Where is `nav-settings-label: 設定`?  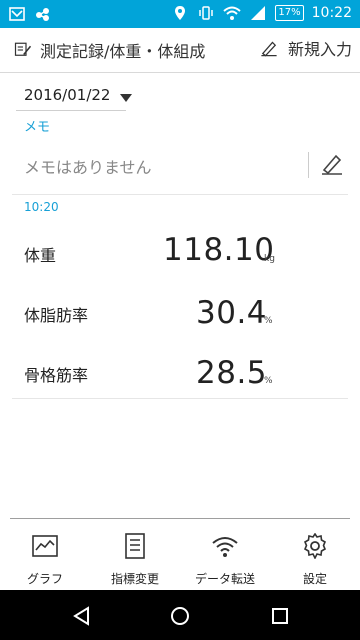 nav-settings-label: 設定 is located at coordinates (314, 579).